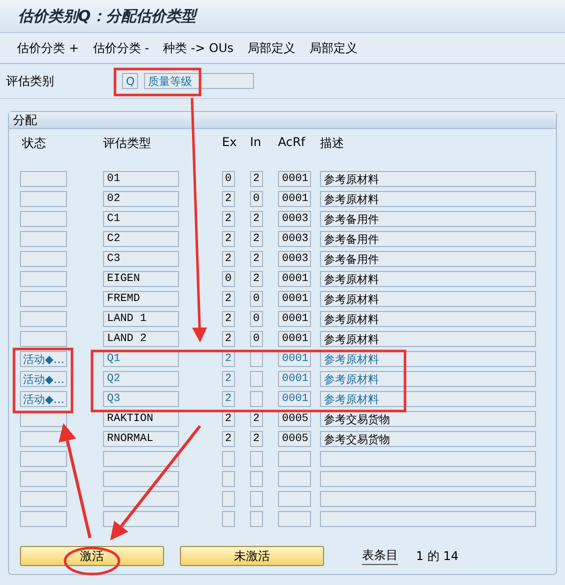 The image size is (565, 585). Describe the element at coordinates (294, 439) in the screenshot. I see `acrf-field: 0005` at that location.